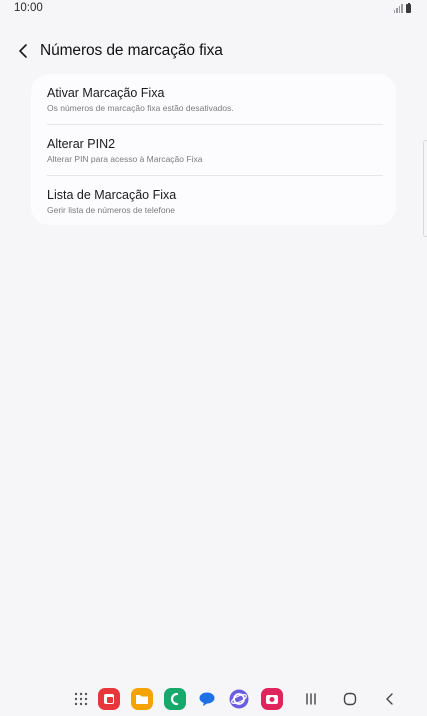 The height and width of the screenshot is (716, 427). Describe the element at coordinates (175, 699) in the screenshot. I see `app-phone-icon` at that location.